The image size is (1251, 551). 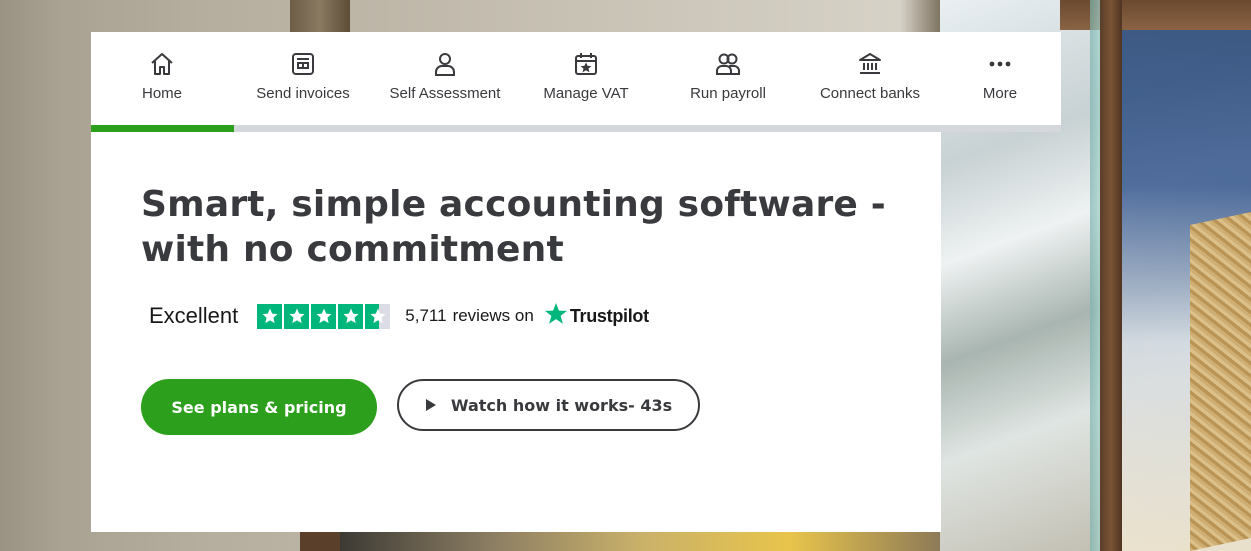 What do you see at coordinates (259, 407) in the screenshot?
I see `see-plans-pricing-button: See plans & pricing` at bounding box center [259, 407].